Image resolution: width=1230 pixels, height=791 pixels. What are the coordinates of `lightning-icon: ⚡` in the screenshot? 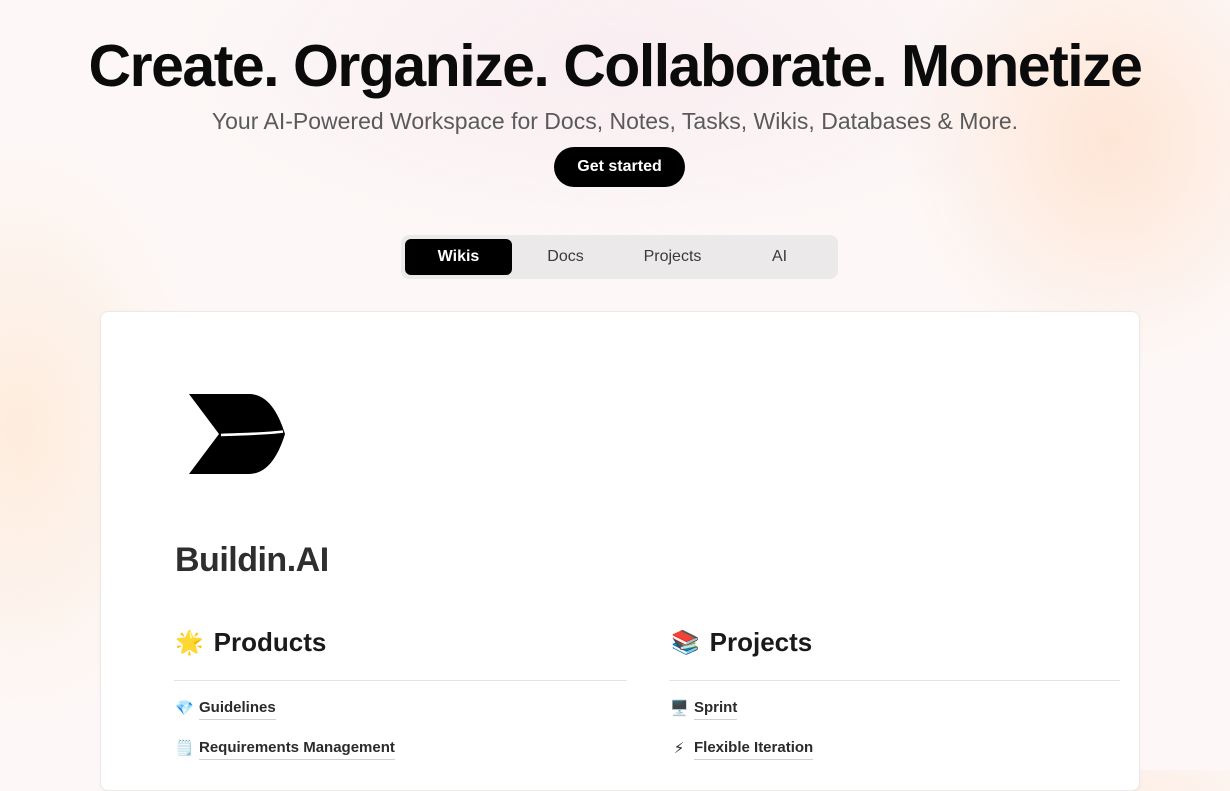 It's located at (679, 748).